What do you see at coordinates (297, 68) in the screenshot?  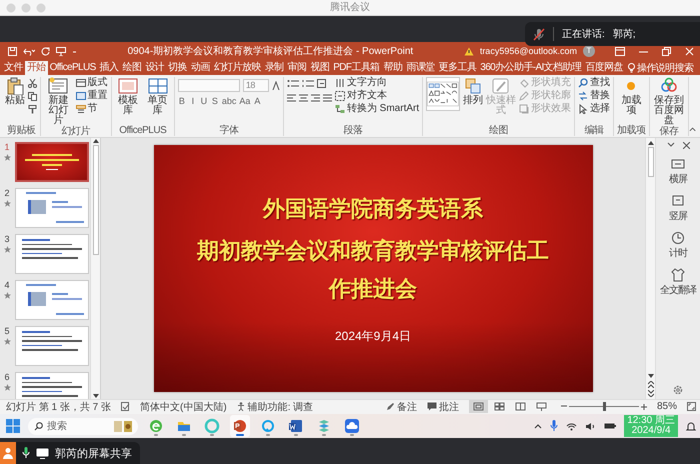 I see `ribbon-tab: 审阅` at bounding box center [297, 68].